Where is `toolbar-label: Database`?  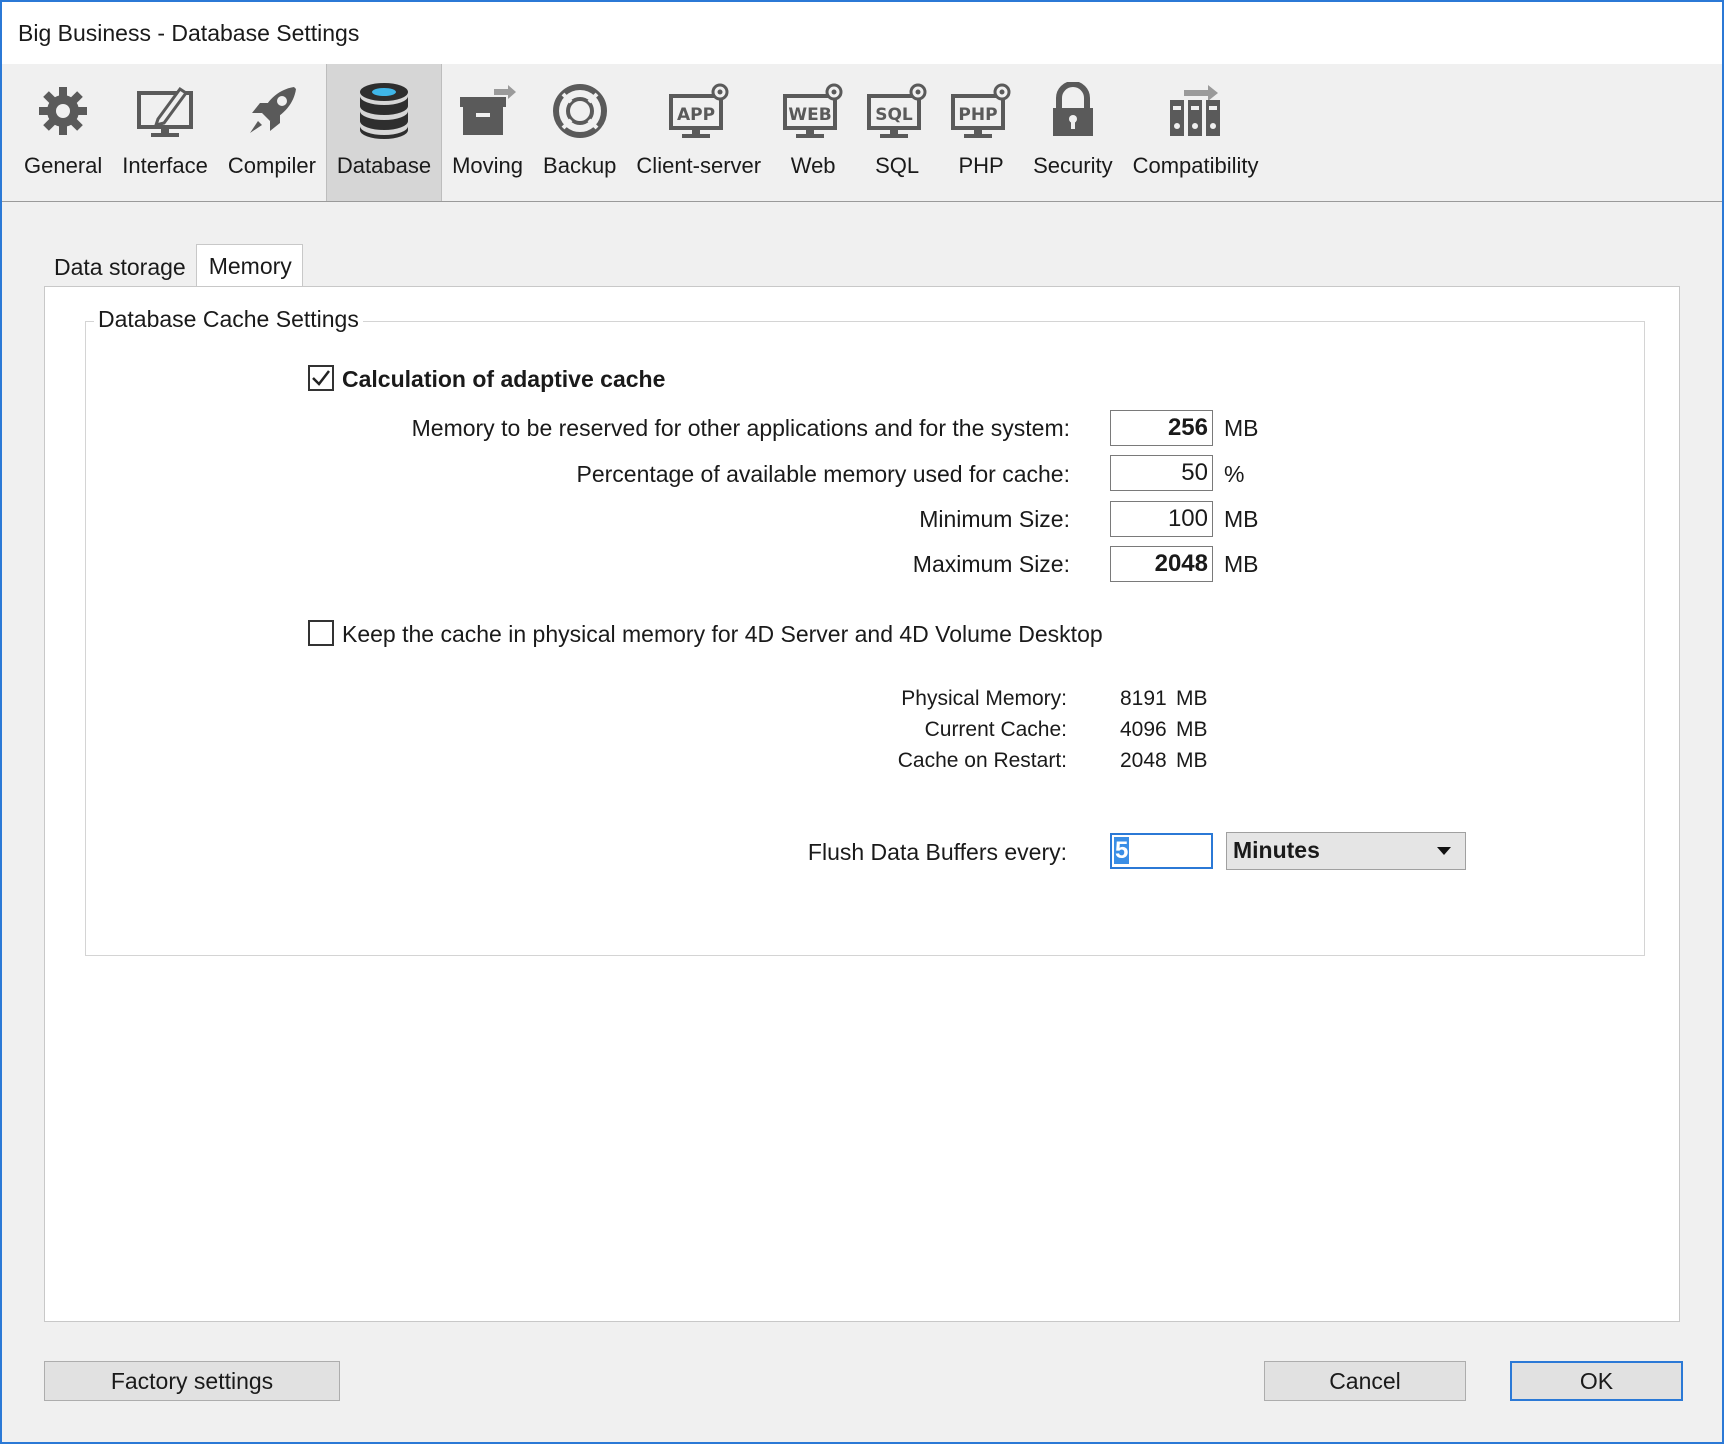 toolbar-label: Database is located at coordinates (384, 165).